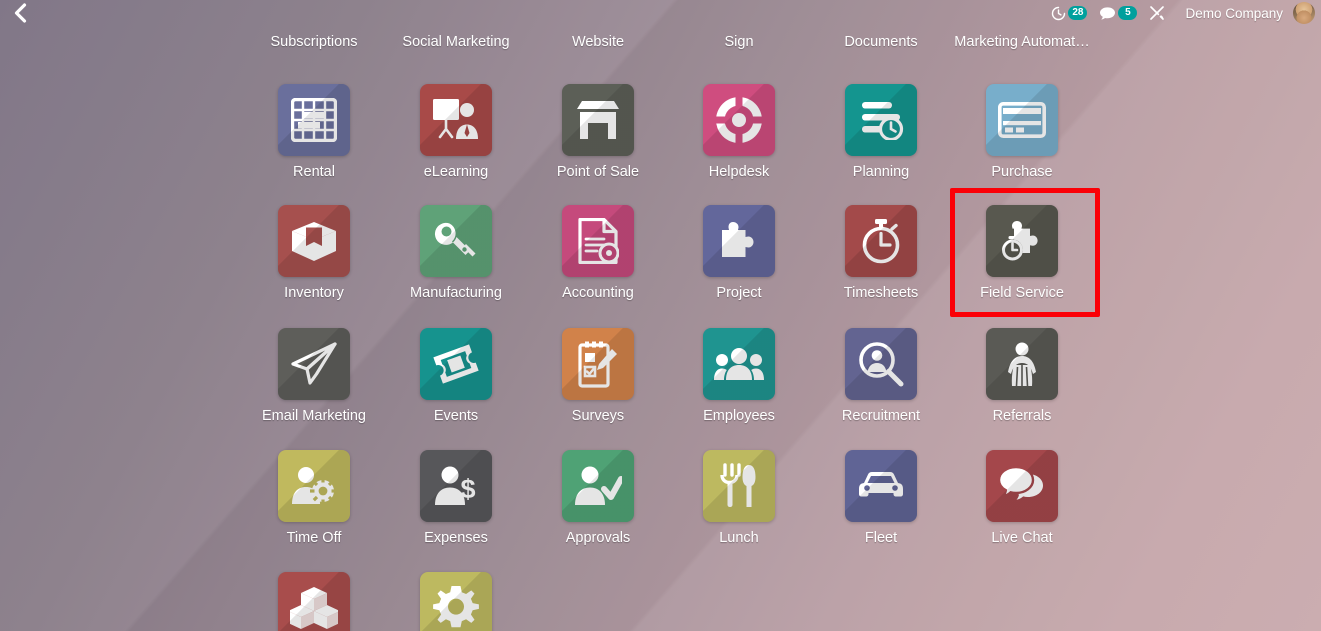 Image resolution: width=1321 pixels, height=631 pixels. I want to click on crossed-tools-icon, so click(1157, 13).